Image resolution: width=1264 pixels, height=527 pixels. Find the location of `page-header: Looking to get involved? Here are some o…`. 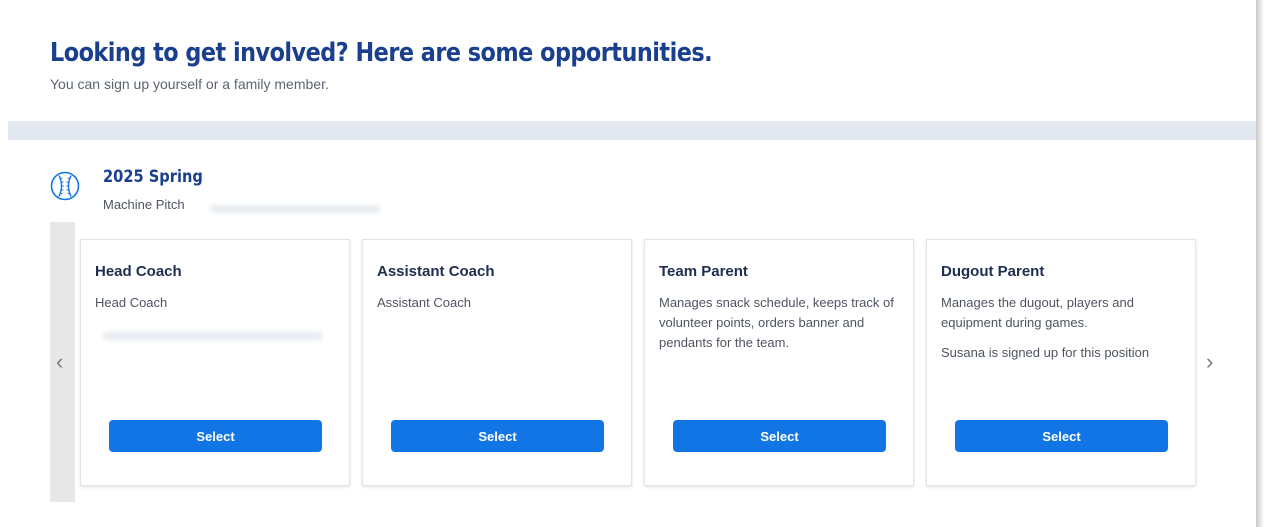

page-header: Looking to get involved? Here are some o… is located at coordinates (435, 65).